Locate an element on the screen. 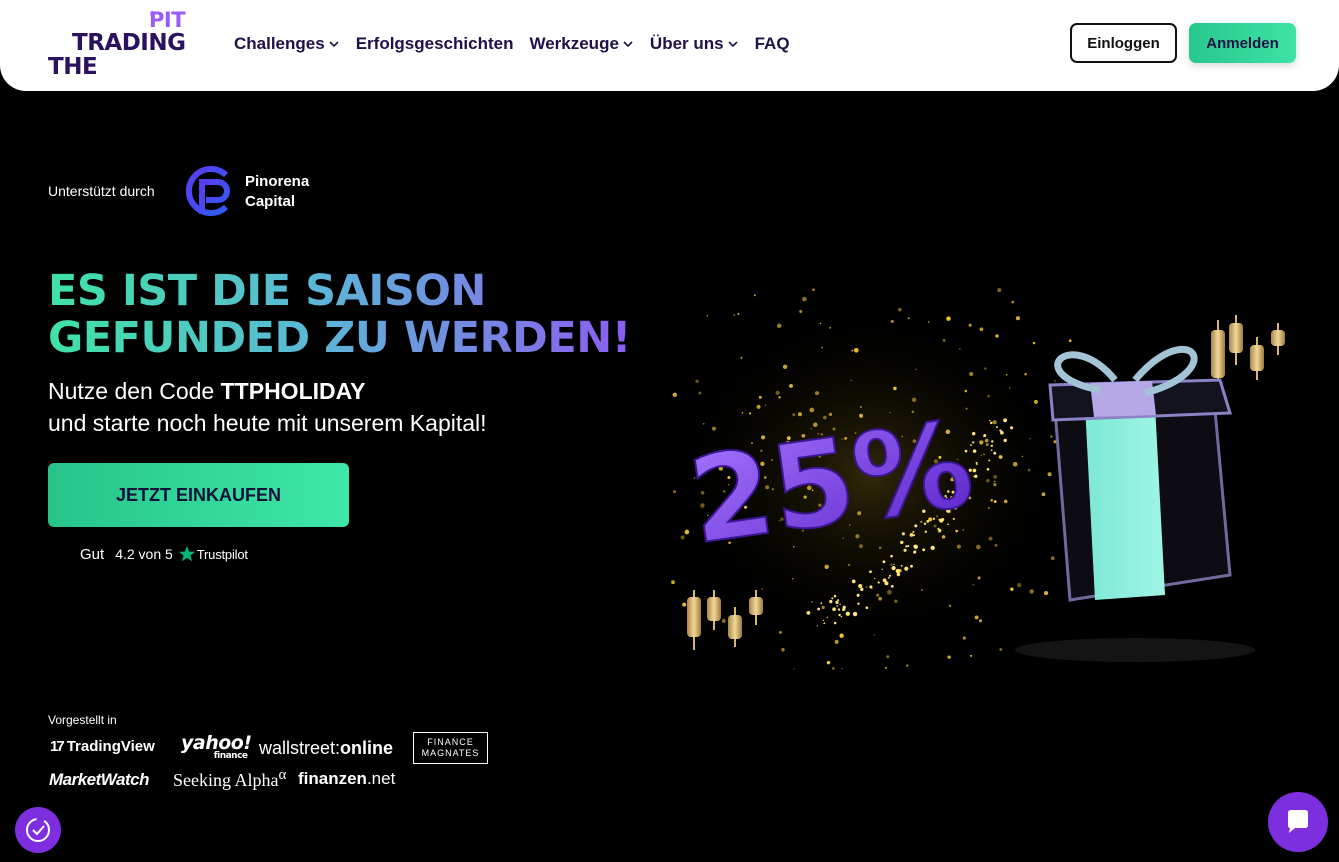 The width and height of the screenshot is (1339, 862). wallstreet-online-logo: wallstreet:online is located at coordinates (326, 748).